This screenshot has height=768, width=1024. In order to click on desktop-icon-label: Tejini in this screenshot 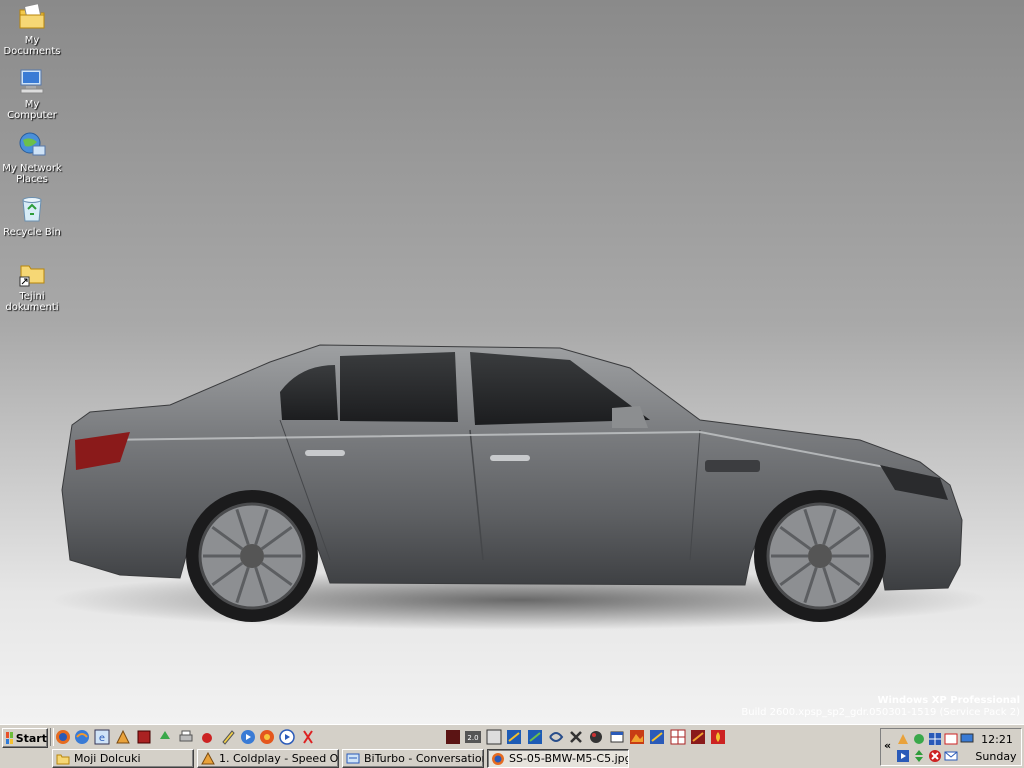, I will do `click(32, 296)`.